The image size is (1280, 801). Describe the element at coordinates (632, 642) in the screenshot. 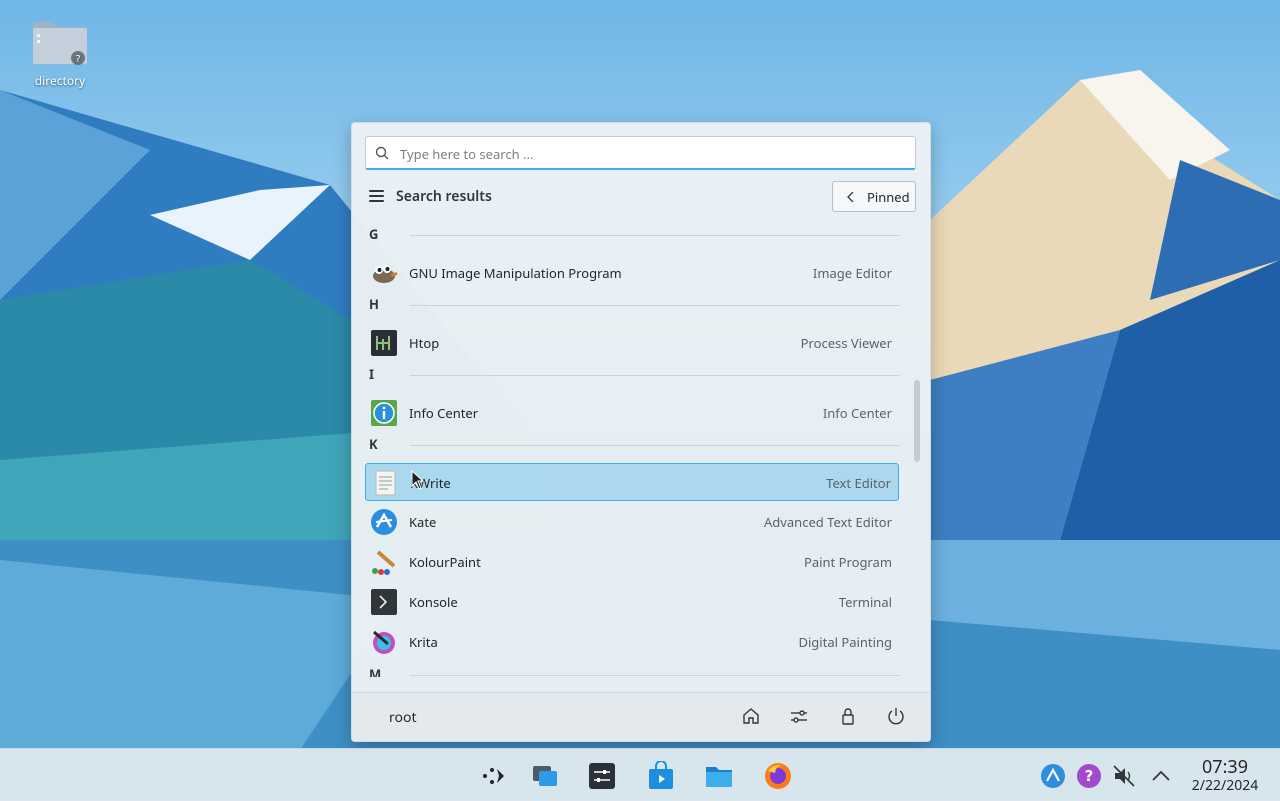

I see `list-item-krita: Krita Digital Painting` at that location.